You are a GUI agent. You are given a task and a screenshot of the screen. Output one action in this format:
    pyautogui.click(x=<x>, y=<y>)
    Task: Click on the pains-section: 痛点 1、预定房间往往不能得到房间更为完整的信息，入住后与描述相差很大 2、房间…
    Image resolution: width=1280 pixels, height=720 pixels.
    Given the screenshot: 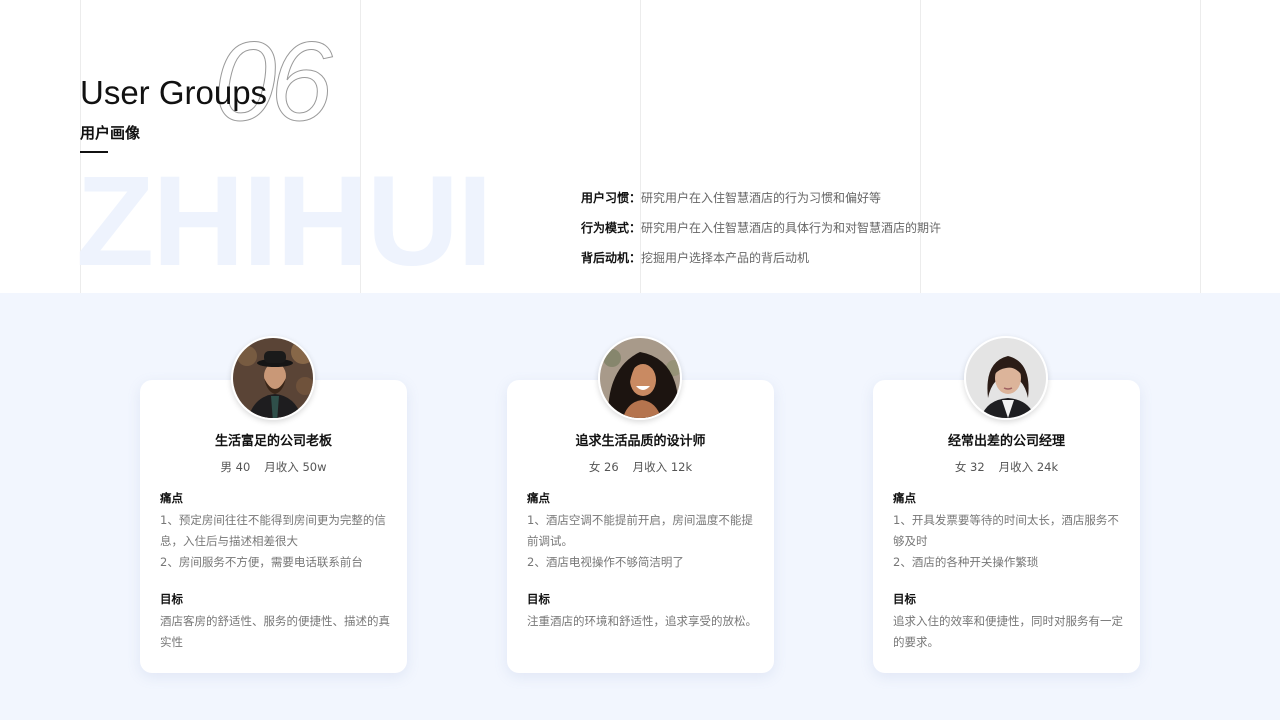 What is the action you would take?
    pyautogui.click(x=275, y=531)
    